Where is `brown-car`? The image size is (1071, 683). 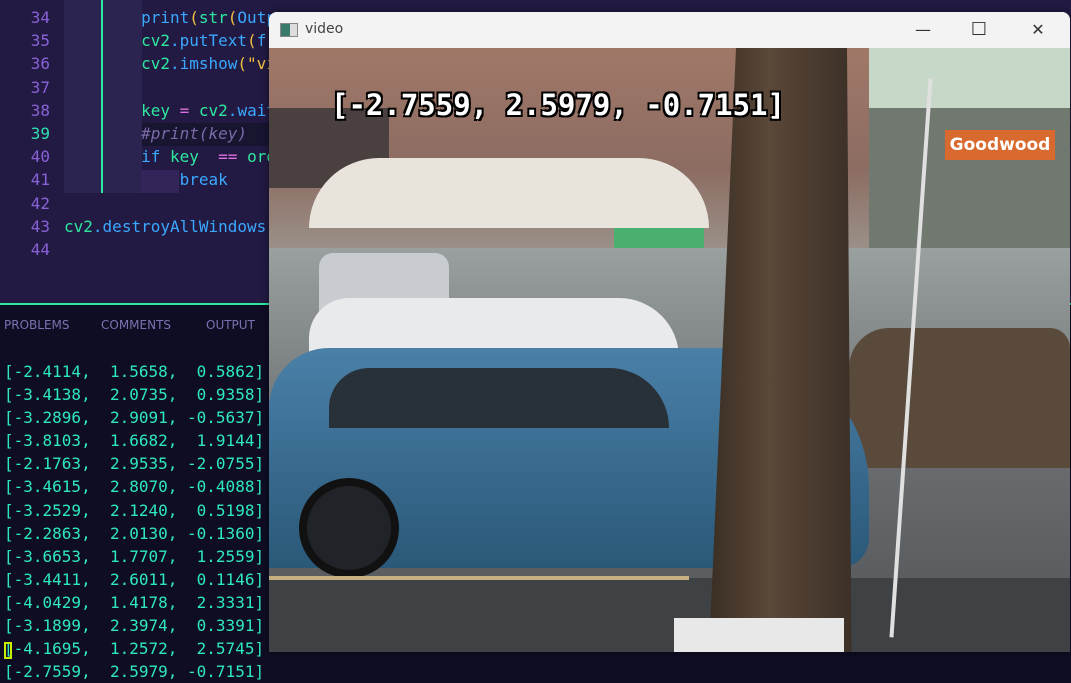
brown-car is located at coordinates (959, 398).